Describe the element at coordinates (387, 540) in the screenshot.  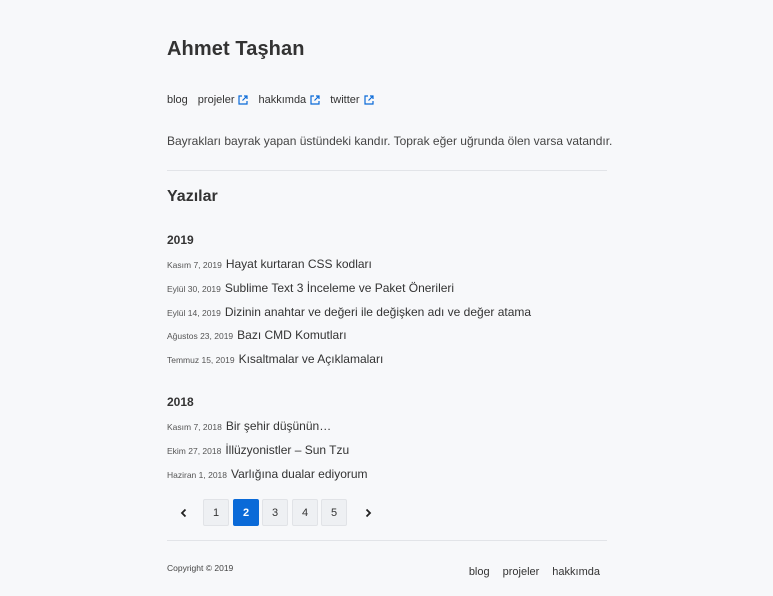
I see `footer-divider` at that location.